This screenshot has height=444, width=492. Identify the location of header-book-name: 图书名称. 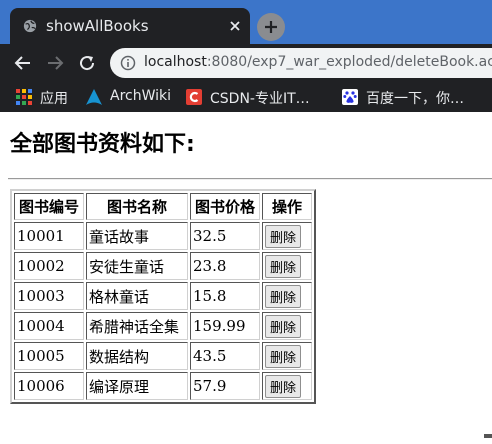
(137, 206).